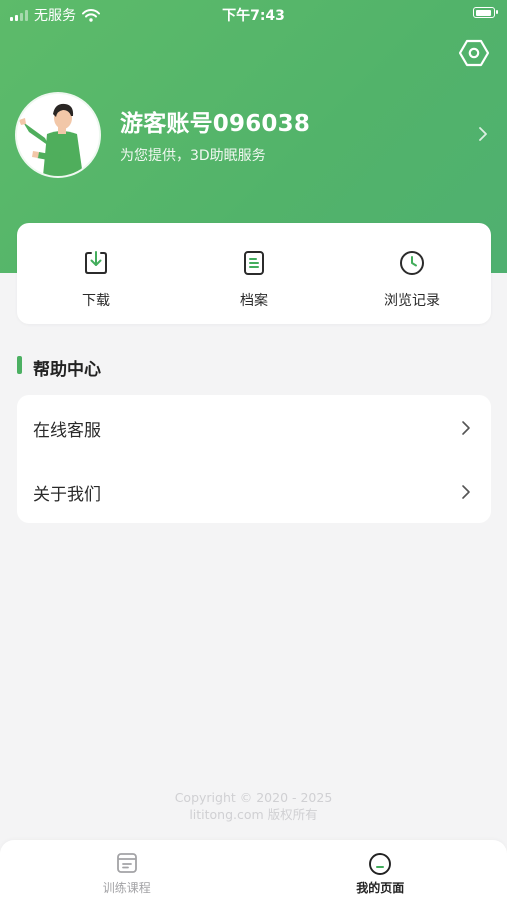 Image resolution: width=507 pixels, height=900 pixels. I want to click on help-center-title: 帮助中心, so click(67, 370).